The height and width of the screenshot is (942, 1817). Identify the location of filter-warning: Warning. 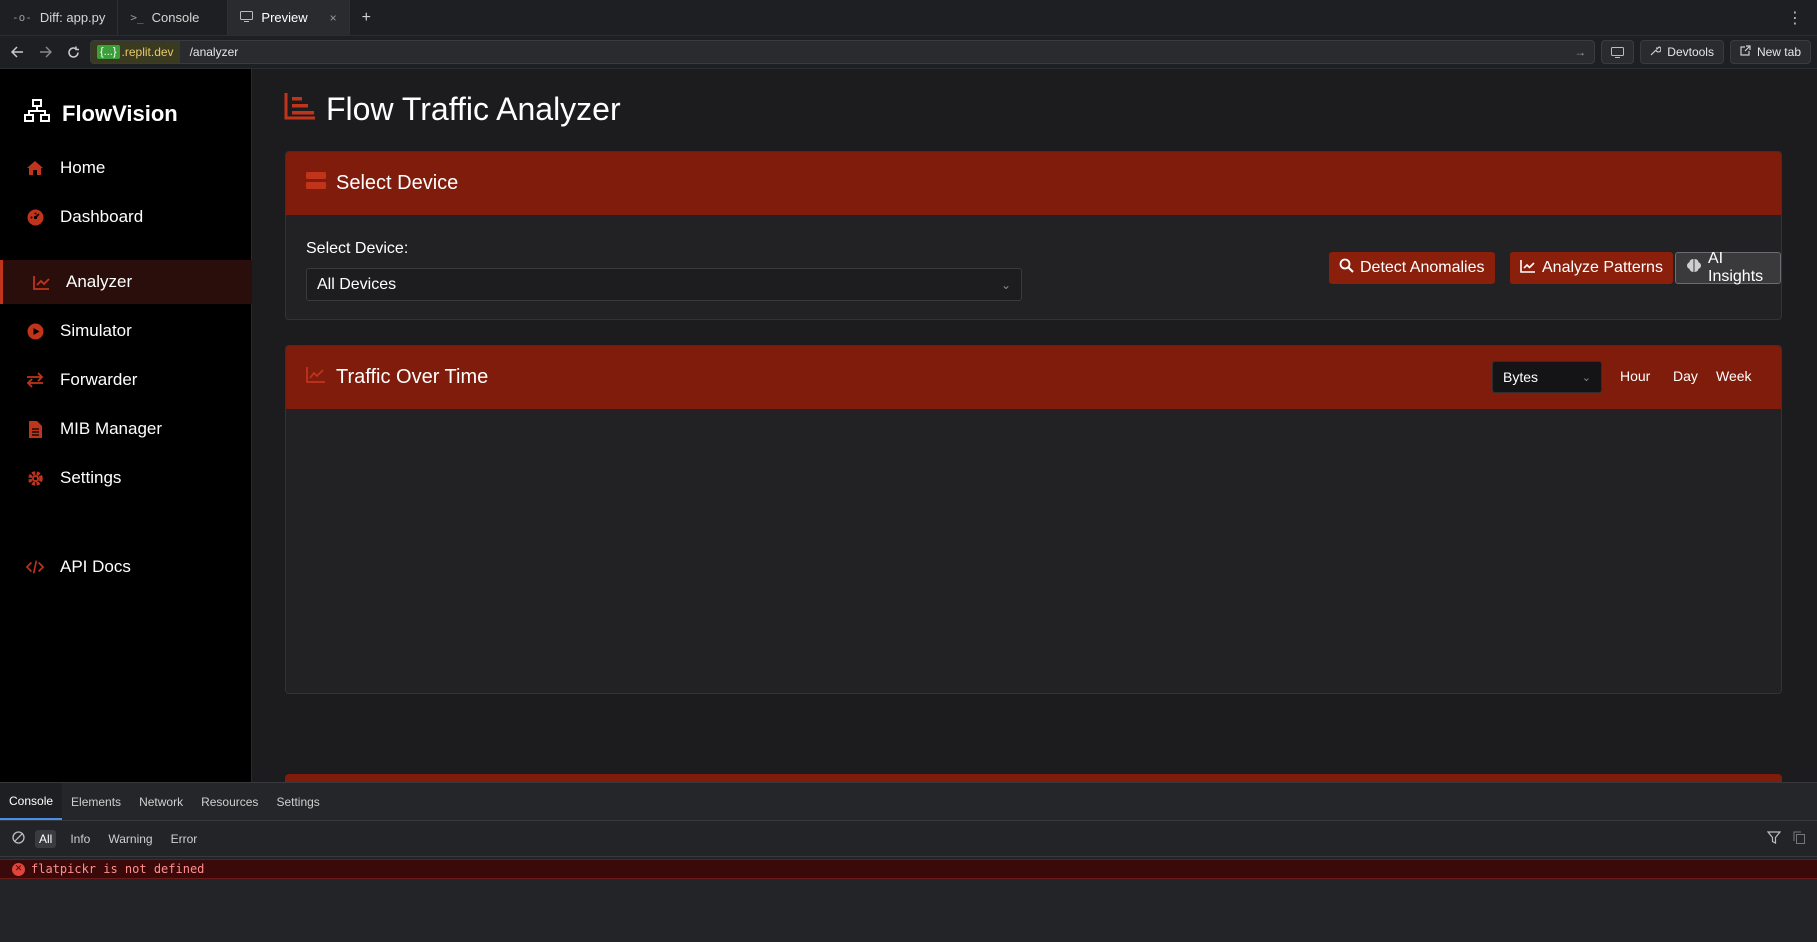
(130, 839).